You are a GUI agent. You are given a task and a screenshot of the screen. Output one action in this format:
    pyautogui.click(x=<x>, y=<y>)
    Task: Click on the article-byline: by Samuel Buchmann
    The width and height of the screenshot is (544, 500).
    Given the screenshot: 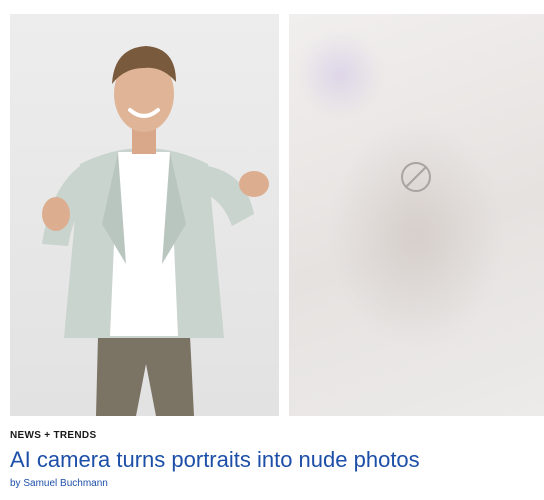 What is the action you would take?
    pyautogui.click(x=59, y=483)
    